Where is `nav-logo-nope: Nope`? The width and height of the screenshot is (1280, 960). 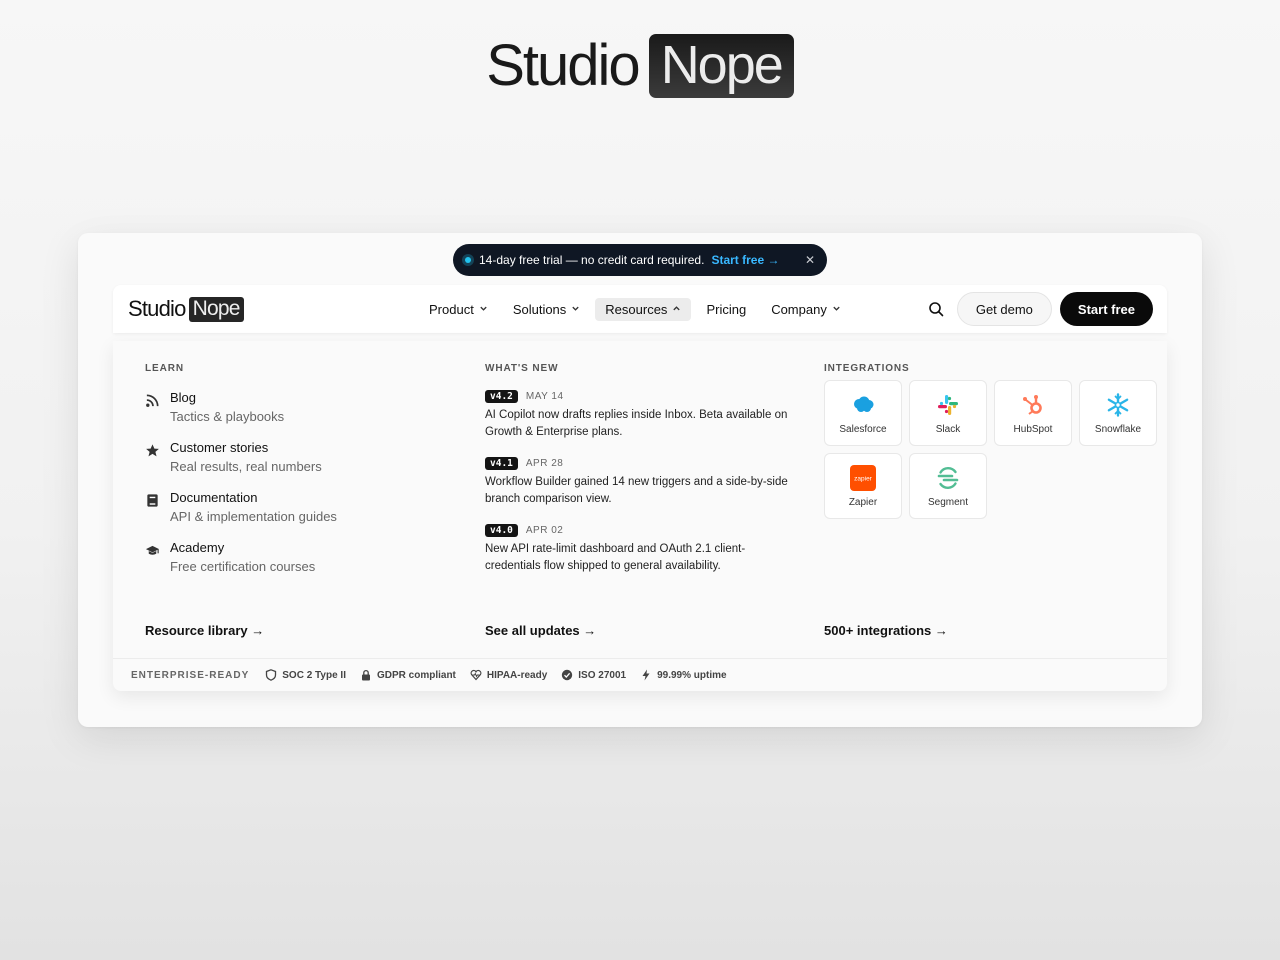
nav-logo-nope: Nope is located at coordinates (216, 309).